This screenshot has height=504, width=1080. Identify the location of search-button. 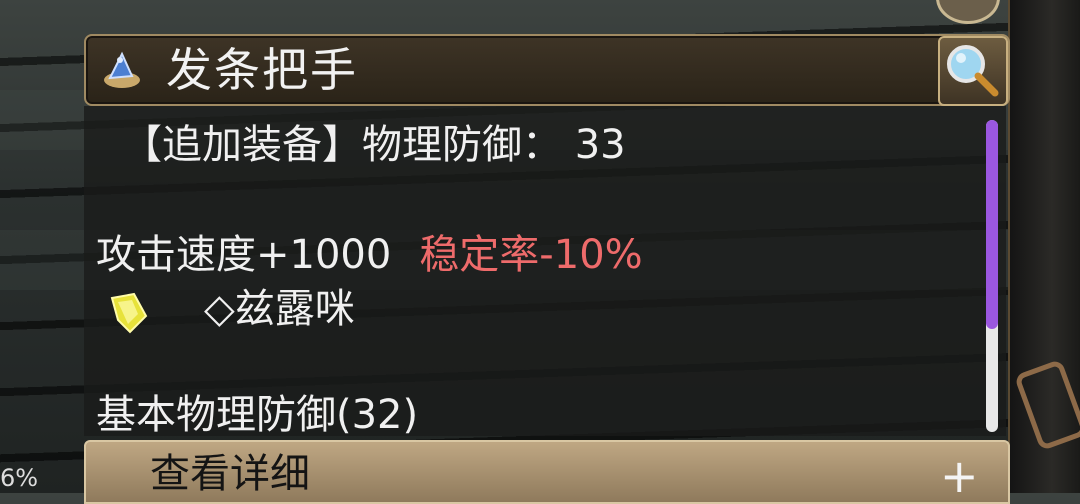
(973, 71).